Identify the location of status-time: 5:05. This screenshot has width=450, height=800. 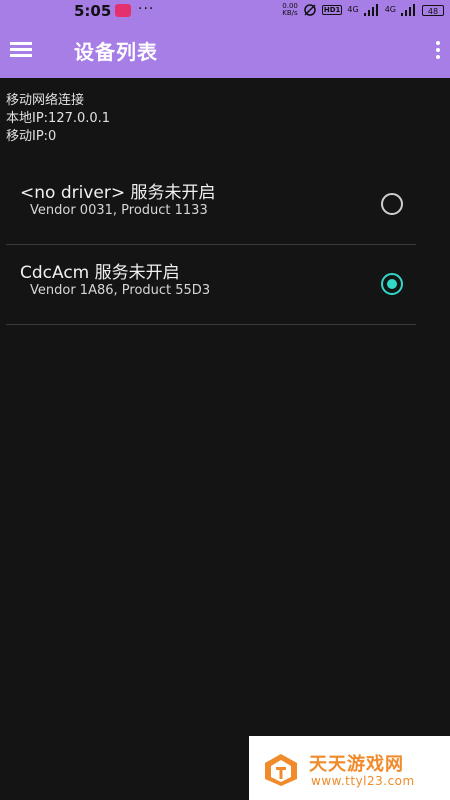
(93, 11).